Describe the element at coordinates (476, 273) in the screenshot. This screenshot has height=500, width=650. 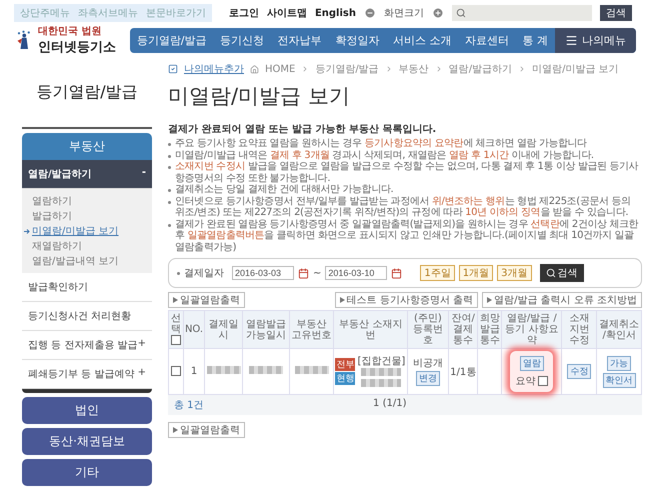
I see `period-button: 1개월` at that location.